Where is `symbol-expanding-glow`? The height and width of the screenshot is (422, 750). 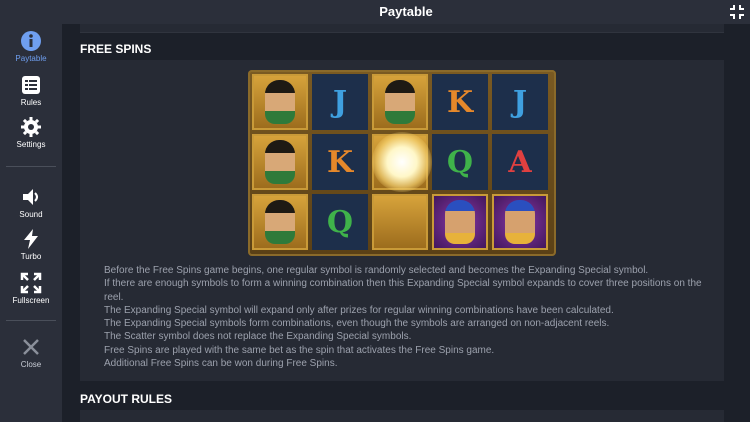
symbol-expanding-glow is located at coordinates (400, 222).